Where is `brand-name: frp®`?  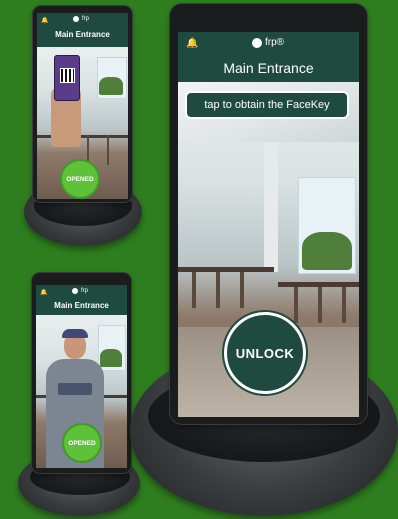
brand-name: frp® is located at coordinates (275, 42).